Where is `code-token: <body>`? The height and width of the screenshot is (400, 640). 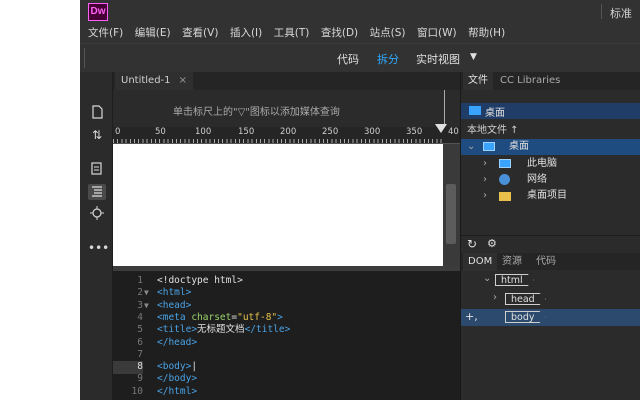
code-token: <body> is located at coordinates (174, 367).